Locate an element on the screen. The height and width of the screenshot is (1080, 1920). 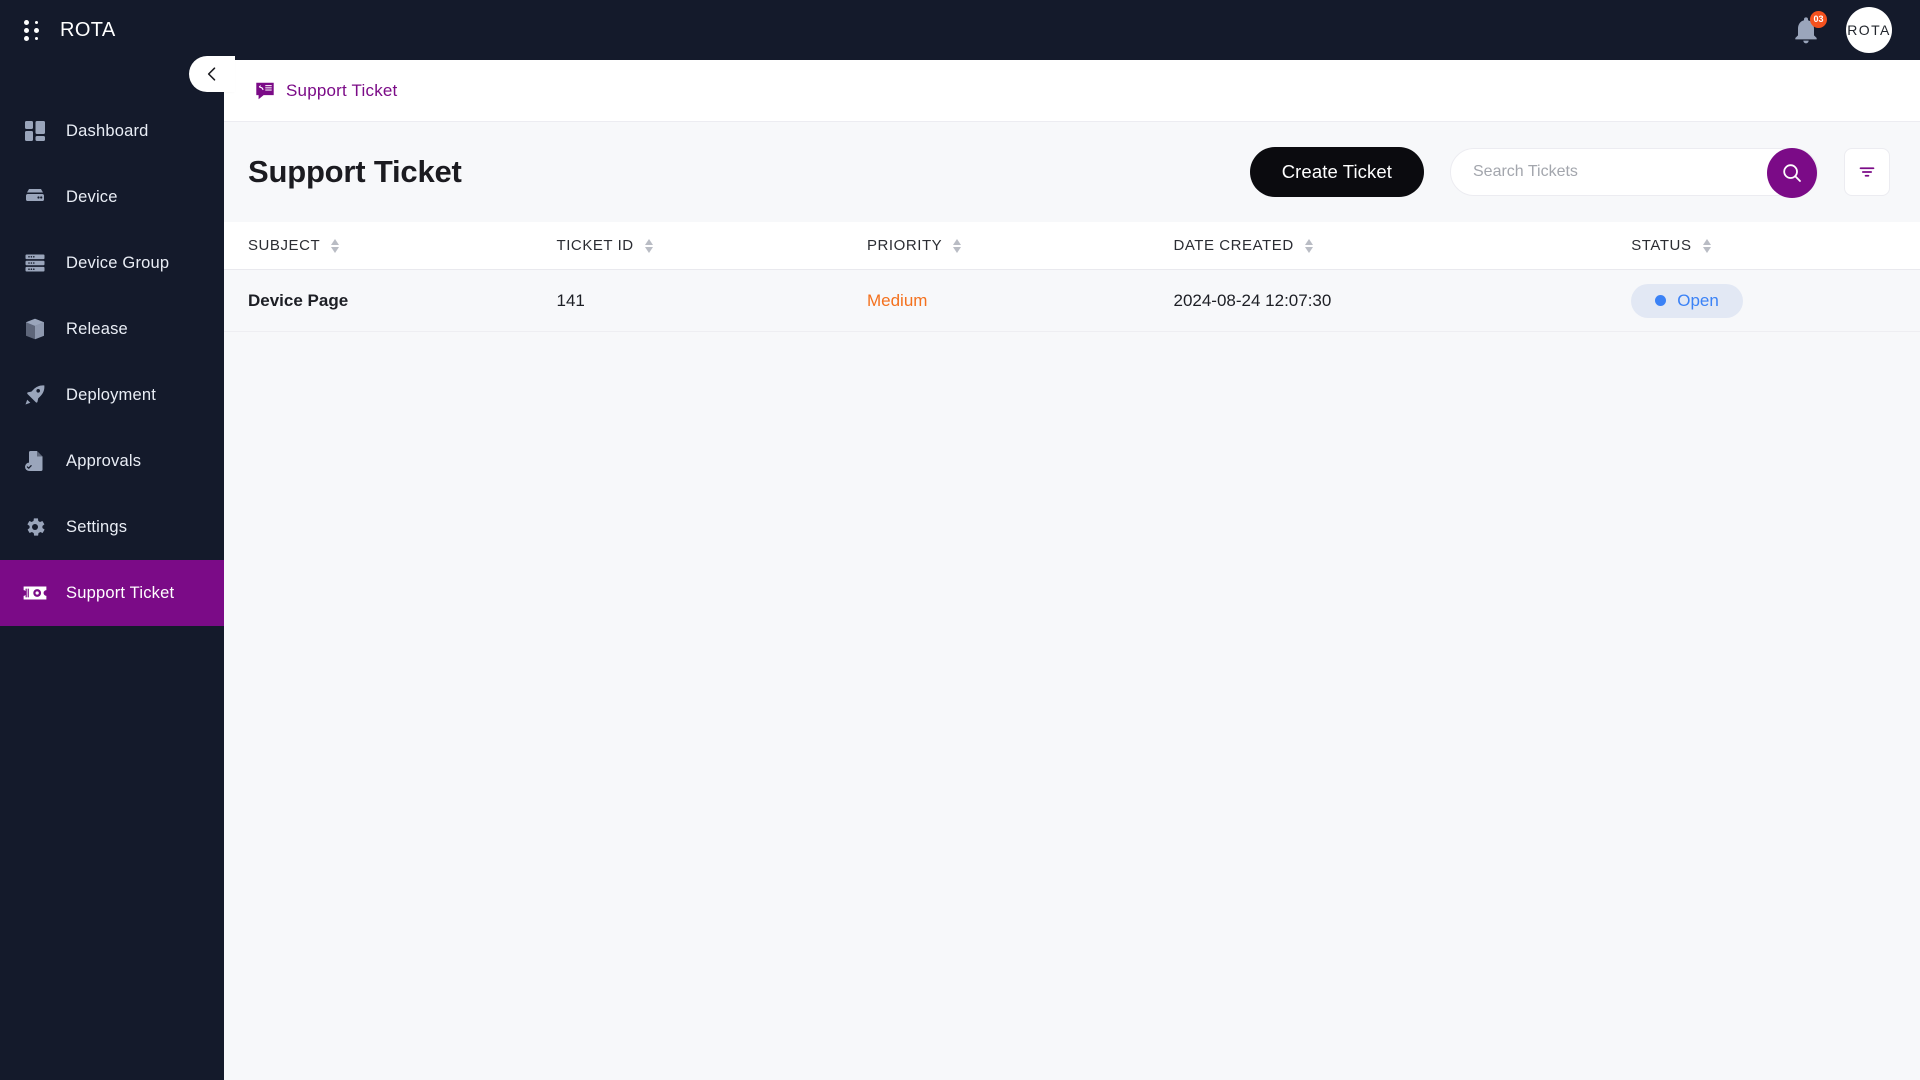
sidebar: Dashboard Device Device Group Release De is located at coordinates (112, 570).